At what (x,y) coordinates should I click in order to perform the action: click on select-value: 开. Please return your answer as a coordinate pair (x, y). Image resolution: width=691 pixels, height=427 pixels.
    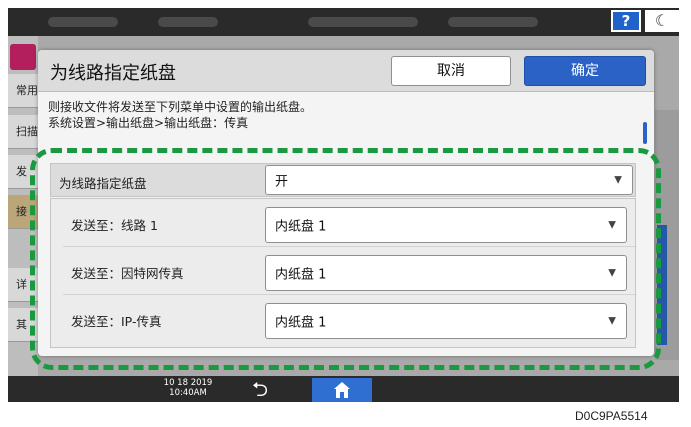
    Looking at the image, I should click on (282, 182).